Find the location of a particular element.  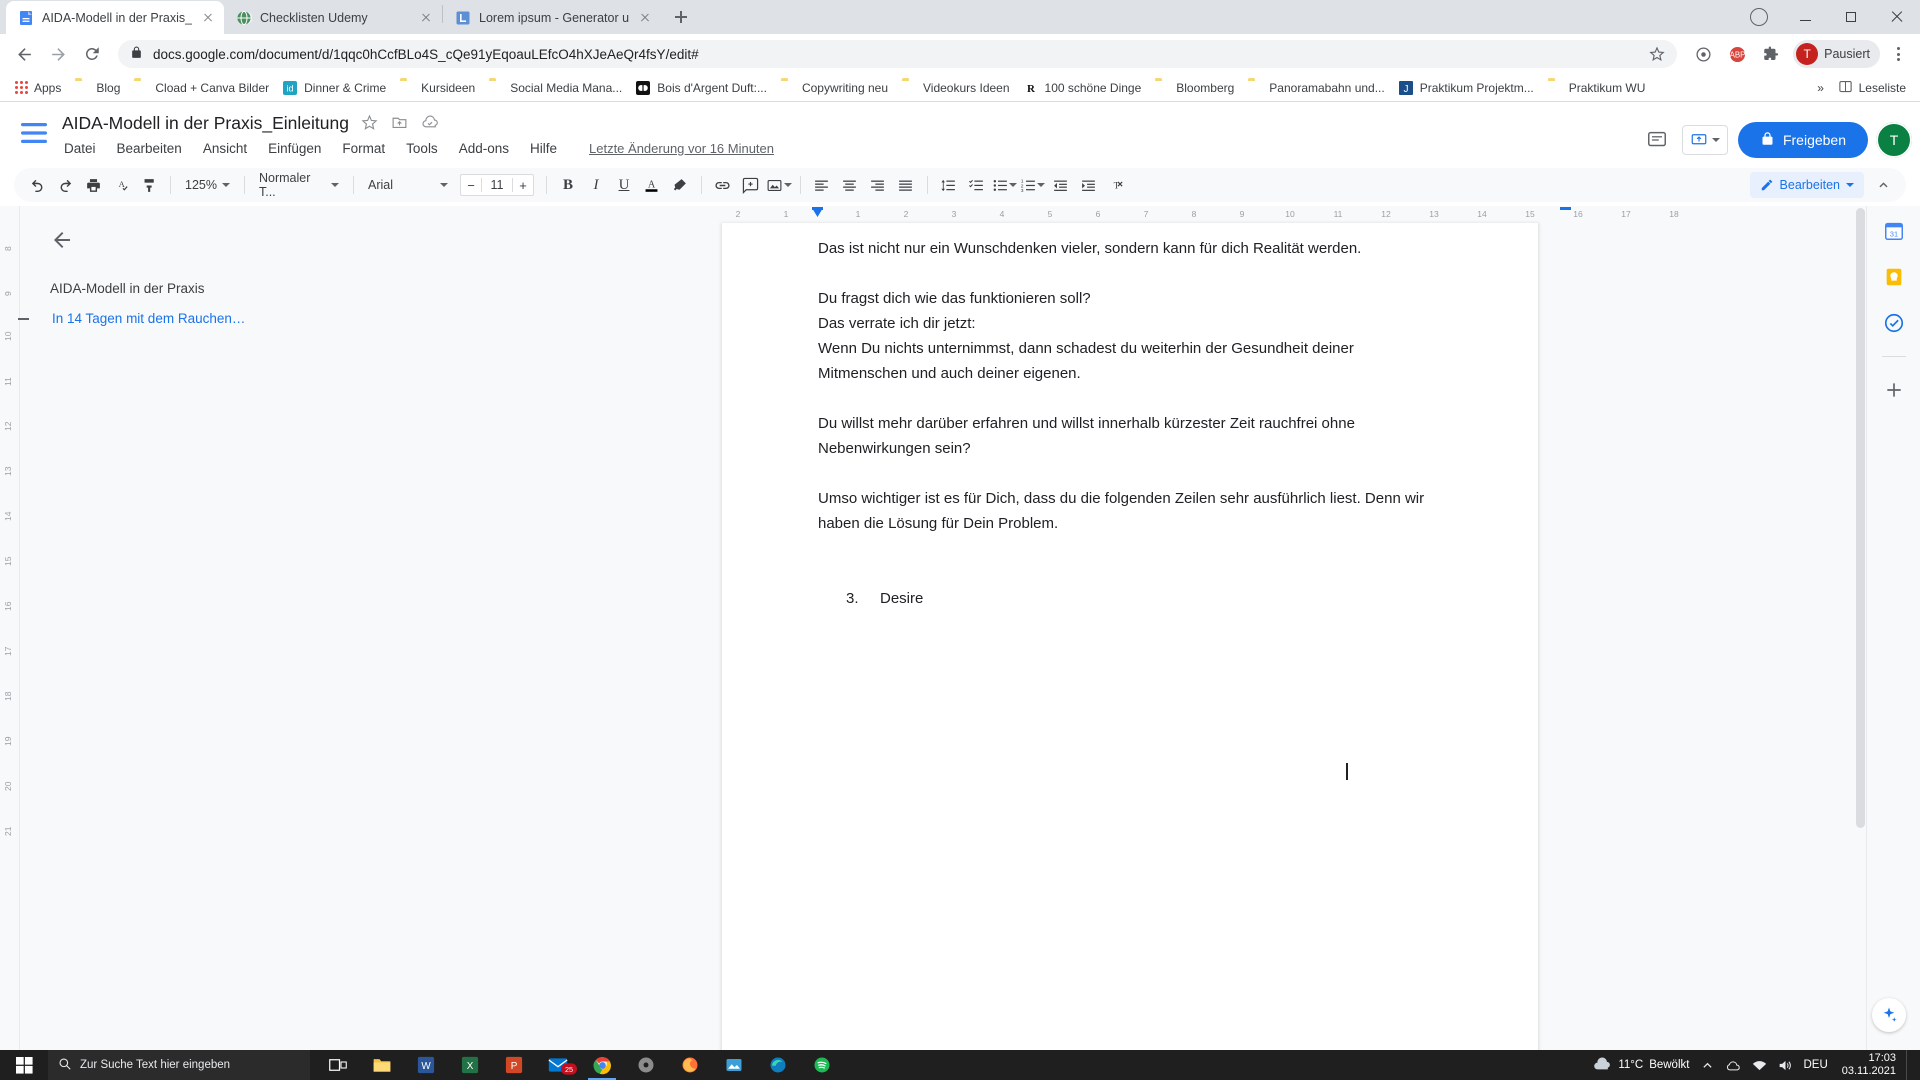

bookmark-item: R 100 schöne Dinge is located at coordinates (1083, 88).